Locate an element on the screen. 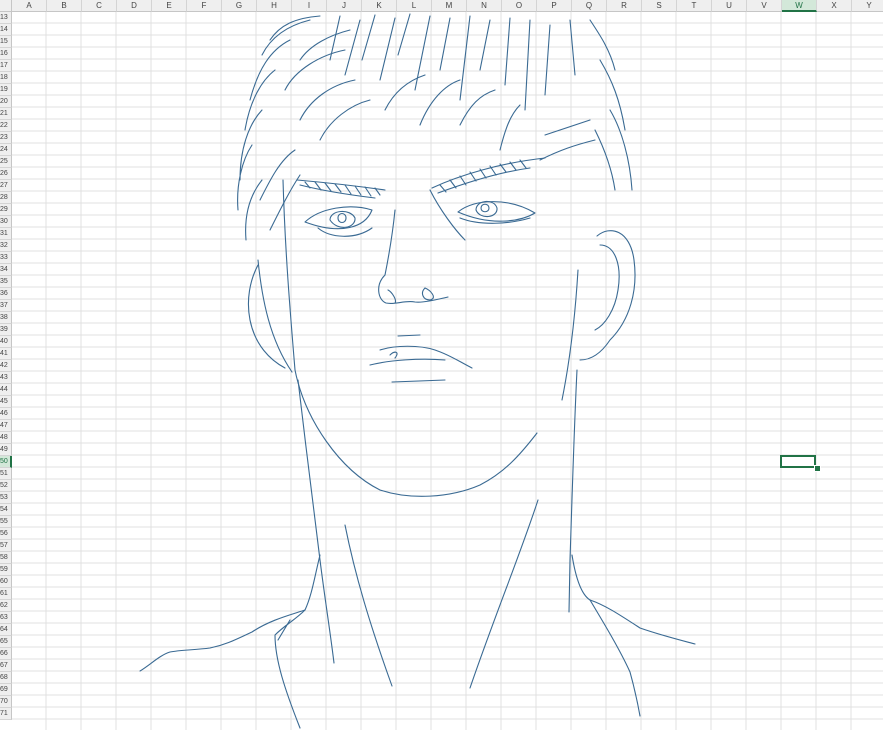  neck-left is located at coordinates (316, 521).